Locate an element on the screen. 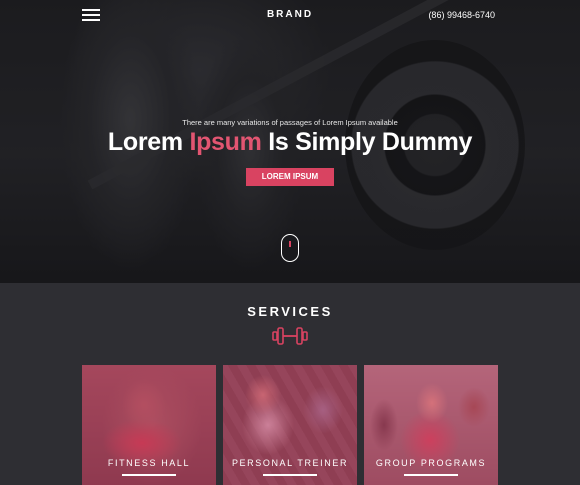  hero-title-part1: Lorem is located at coordinates (148, 142).